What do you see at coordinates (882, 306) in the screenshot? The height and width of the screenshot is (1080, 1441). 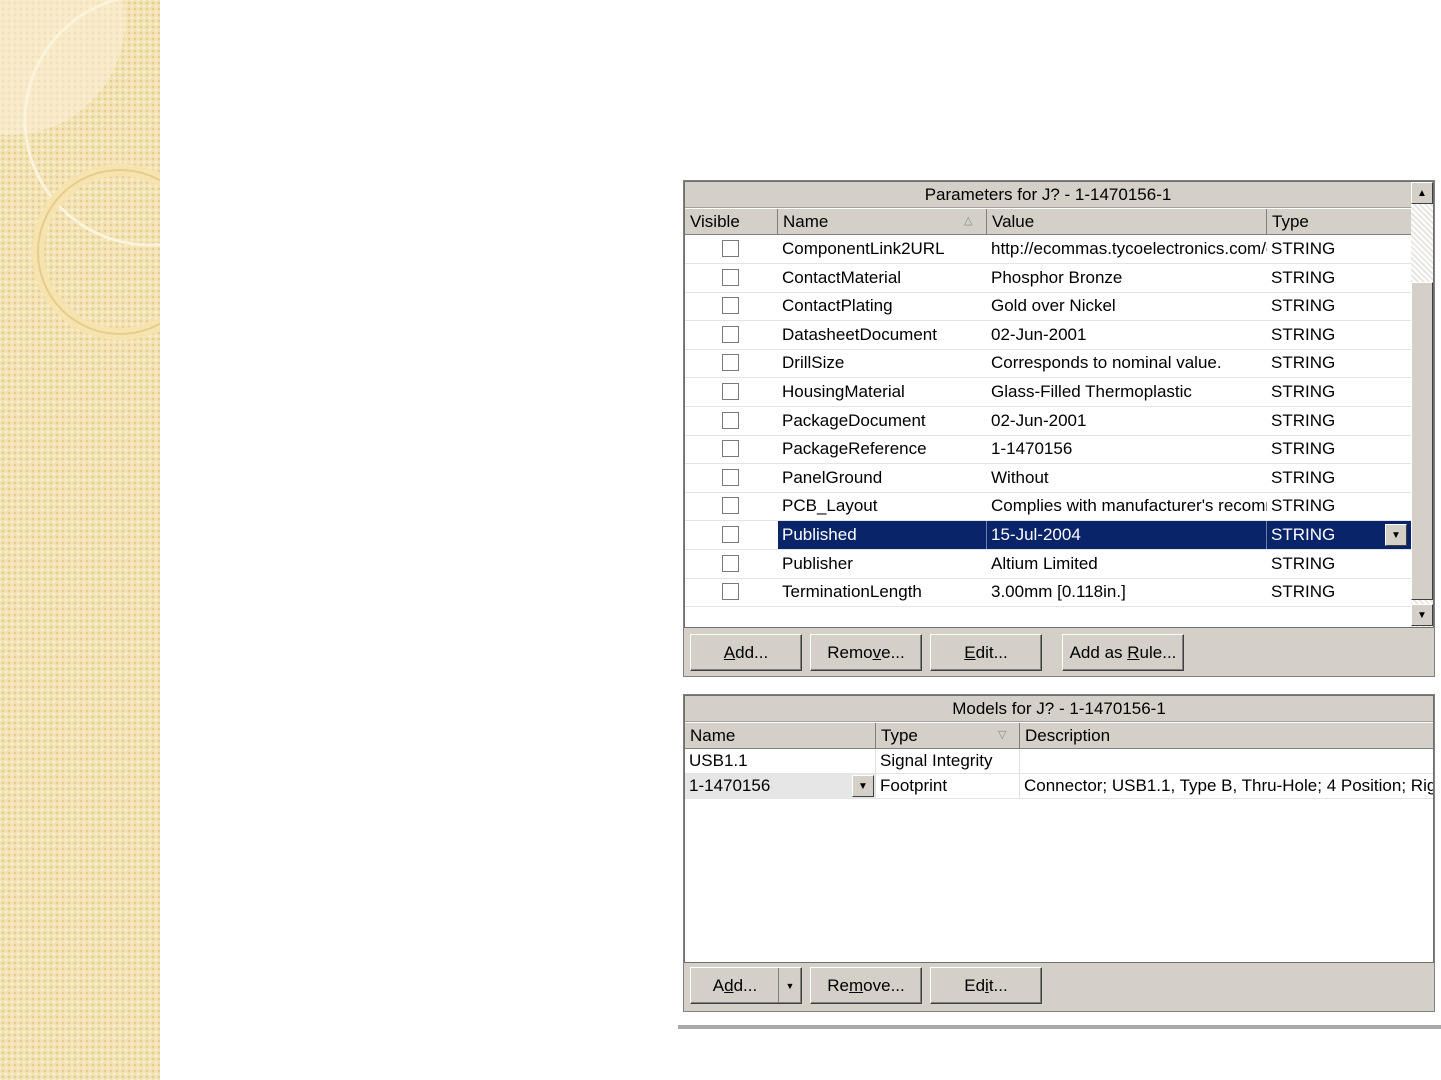 I see `parameter-name-cell: ContactPlating` at bounding box center [882, 306].